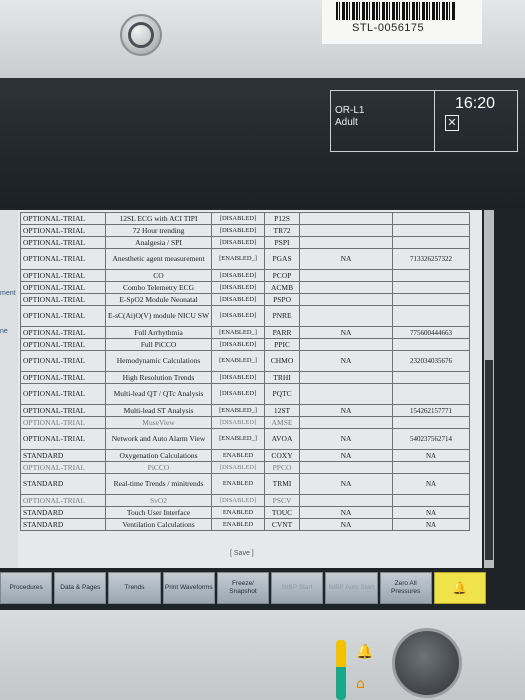 The image size is (525, 700). Describe the element at coordinates (282, 439) in the screenshot. I see `table-cell-code: AVOA` at that location.